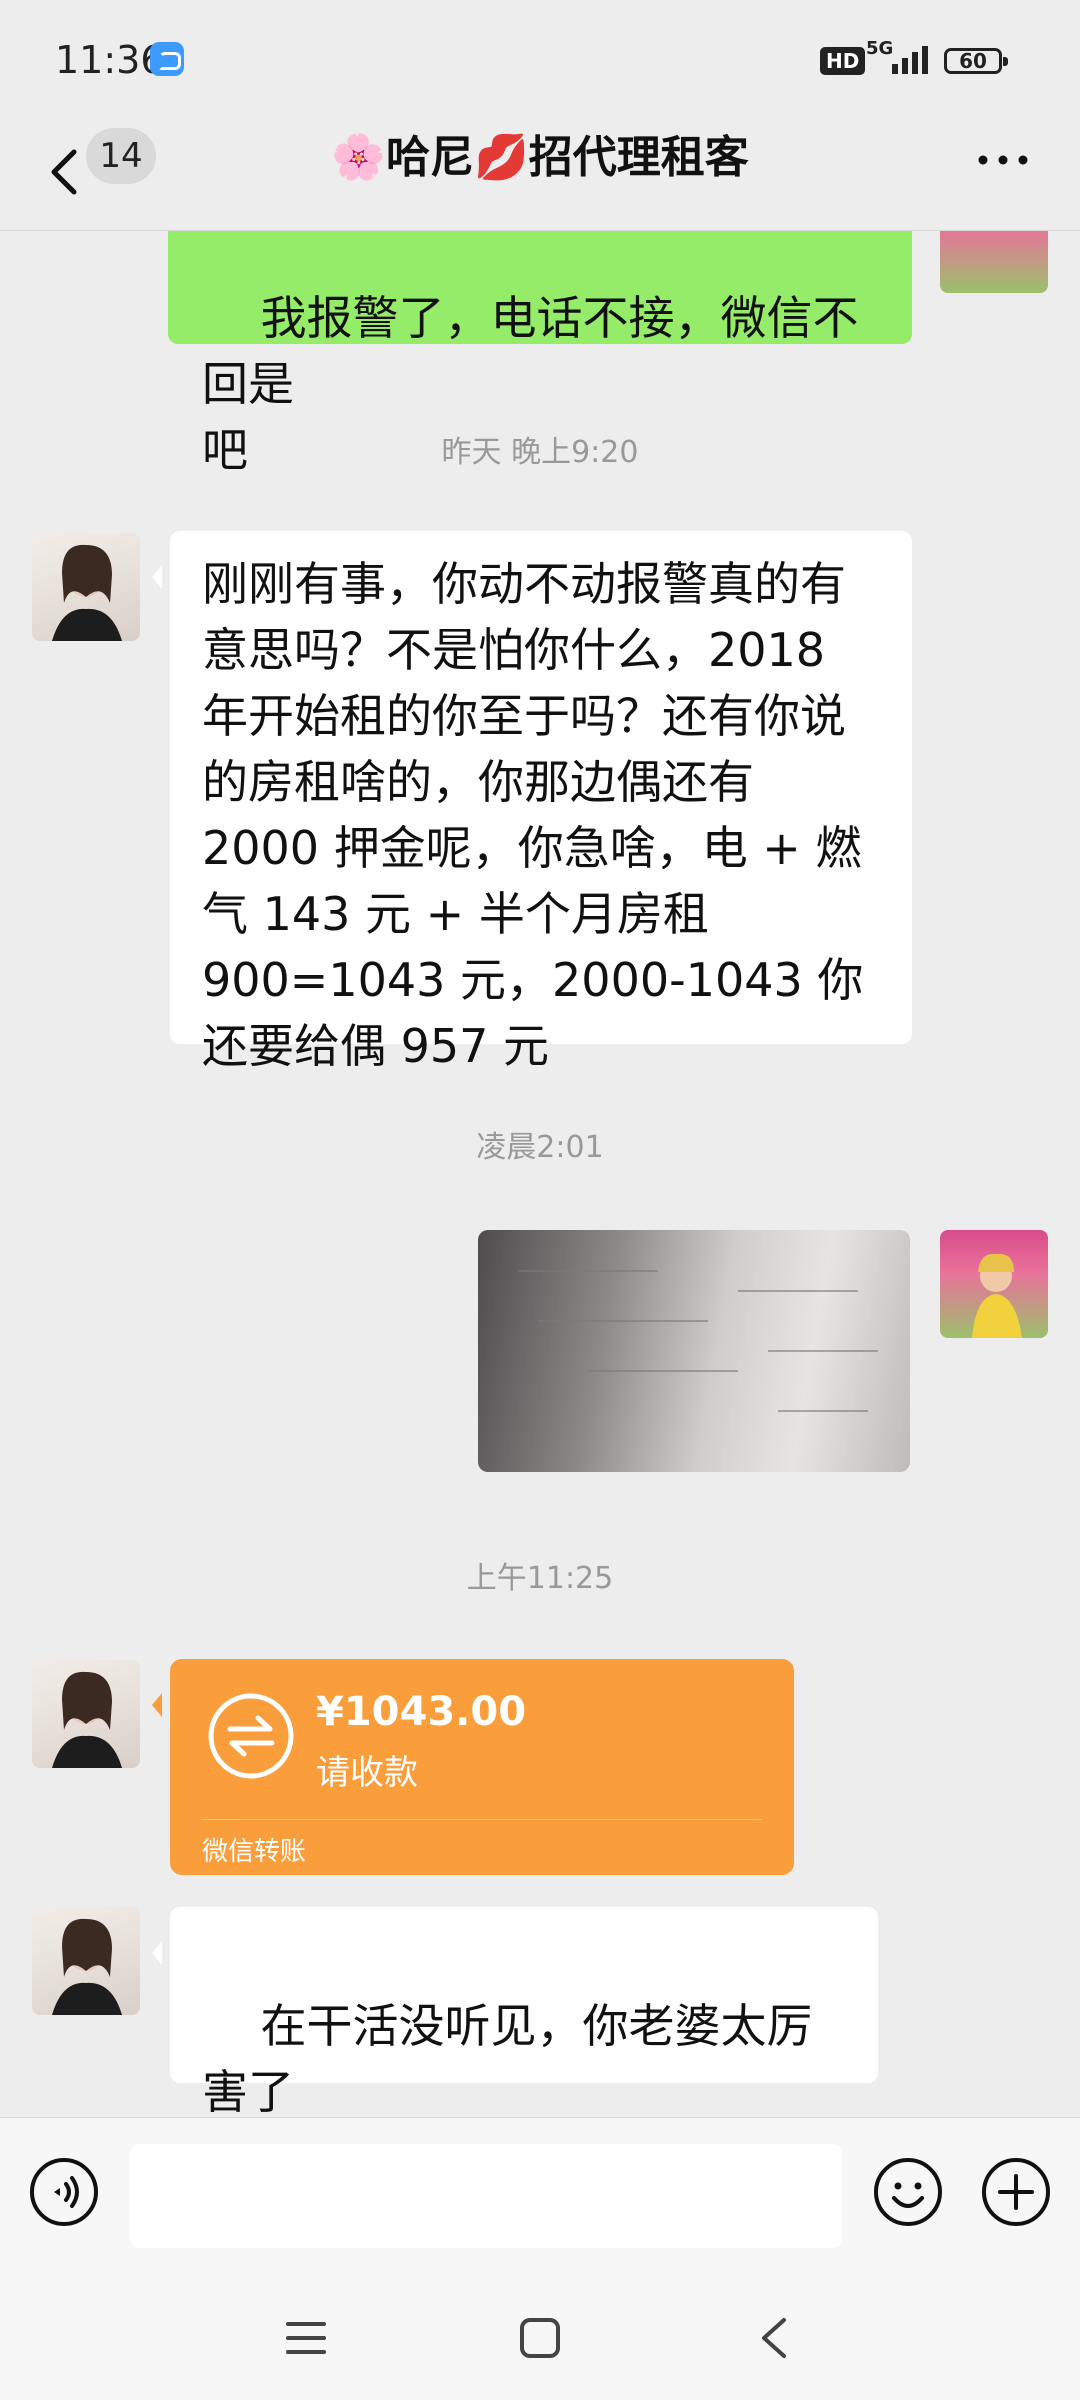  What do you see at coordinates (694, 1351) in the screenshot?
I see `photo-message` at bounding box center [694, 1351].